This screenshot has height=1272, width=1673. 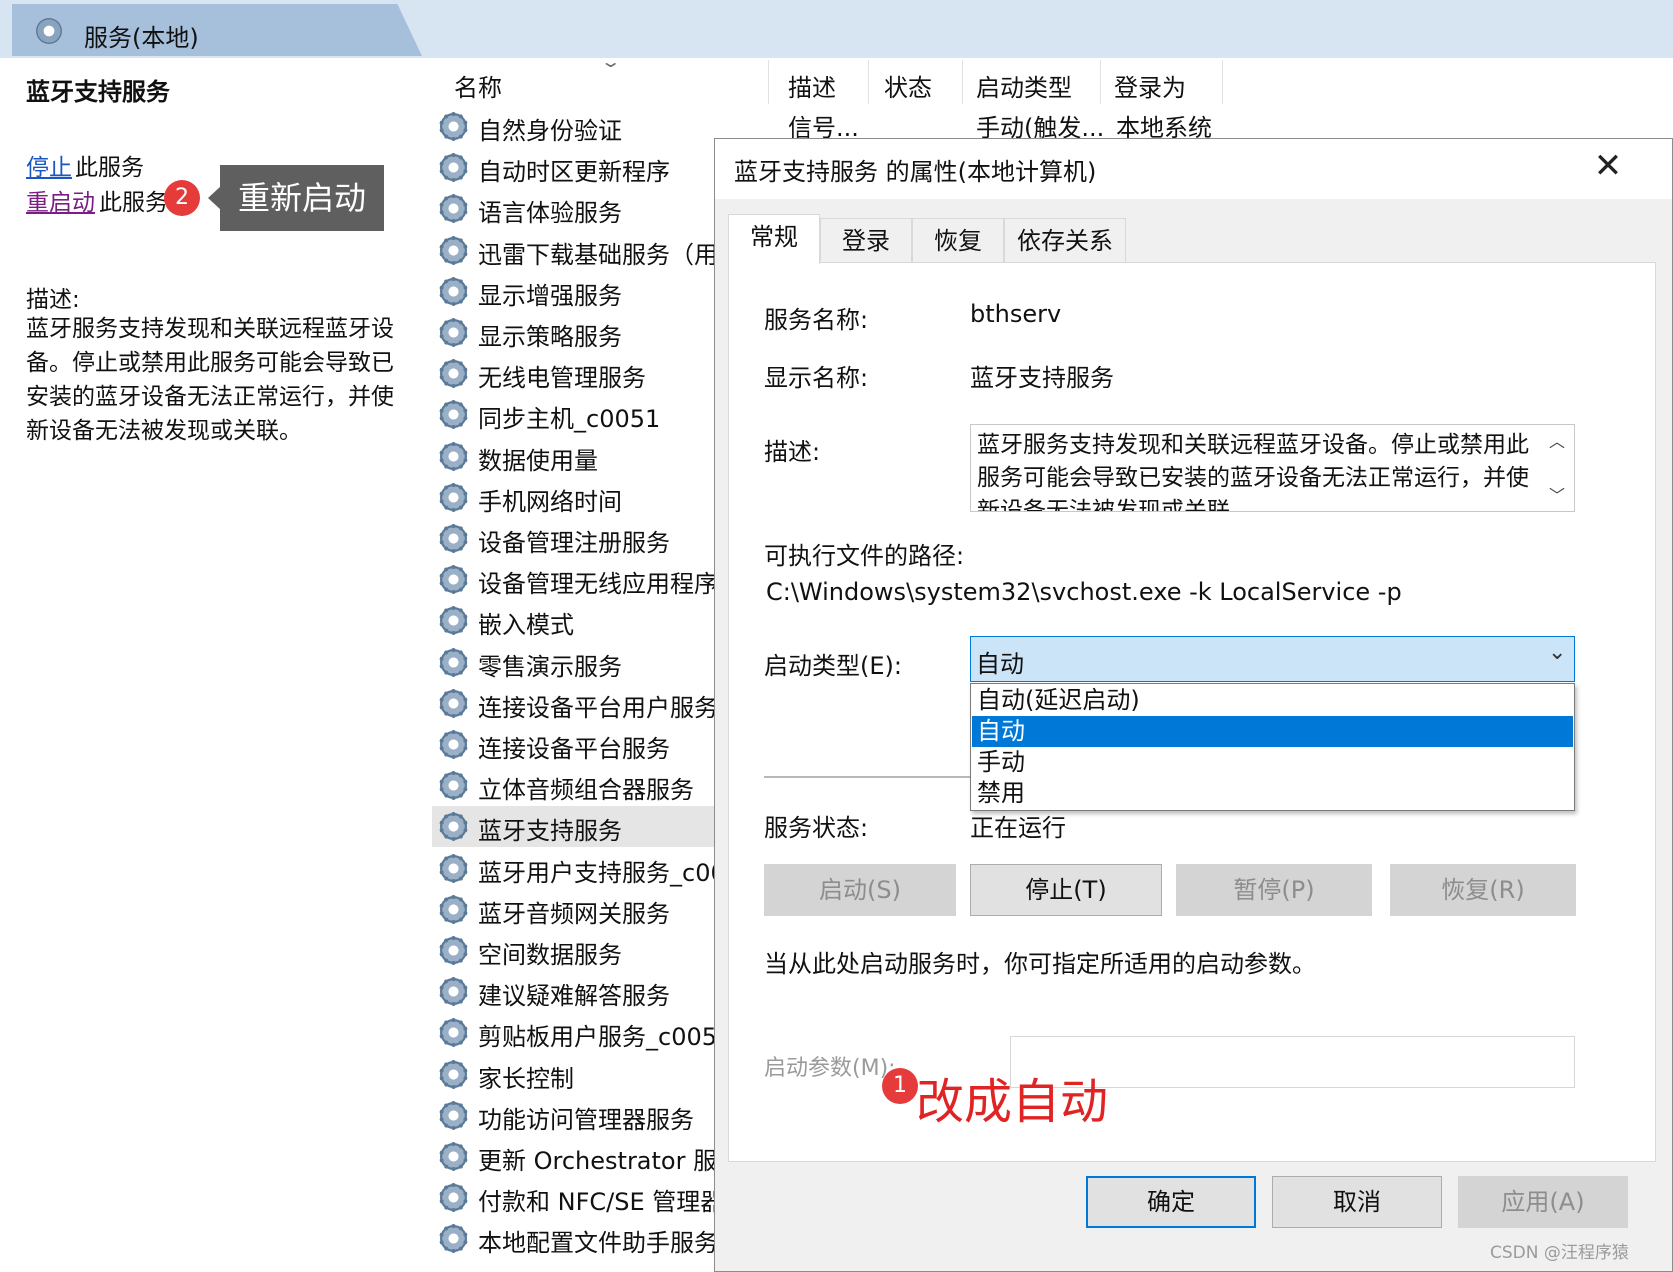 I want to click on restart-service-link: 重启动, so click(x=60, y=200).